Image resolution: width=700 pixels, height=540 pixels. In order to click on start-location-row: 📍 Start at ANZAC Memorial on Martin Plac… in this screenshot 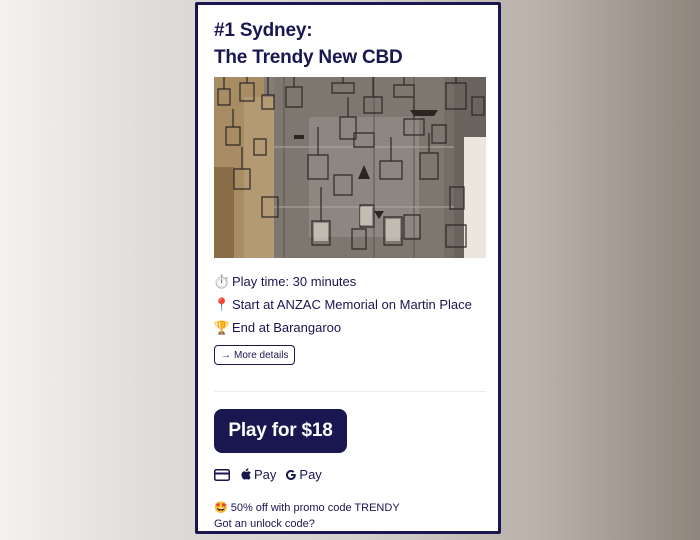, I will do `click(348, 304)`.